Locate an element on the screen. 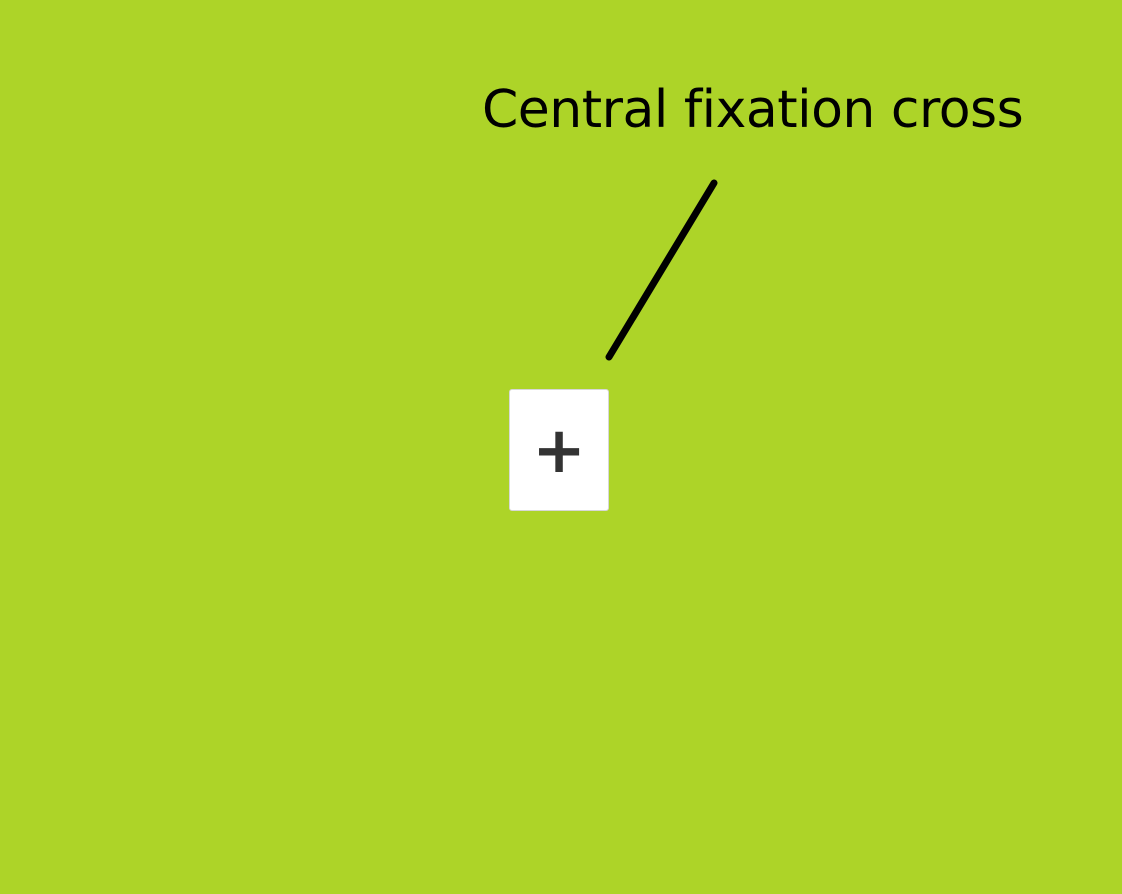 The height and width of the screenshot is (894, 1122). fixation-cross-card: + is located at coordinates (559, 450).